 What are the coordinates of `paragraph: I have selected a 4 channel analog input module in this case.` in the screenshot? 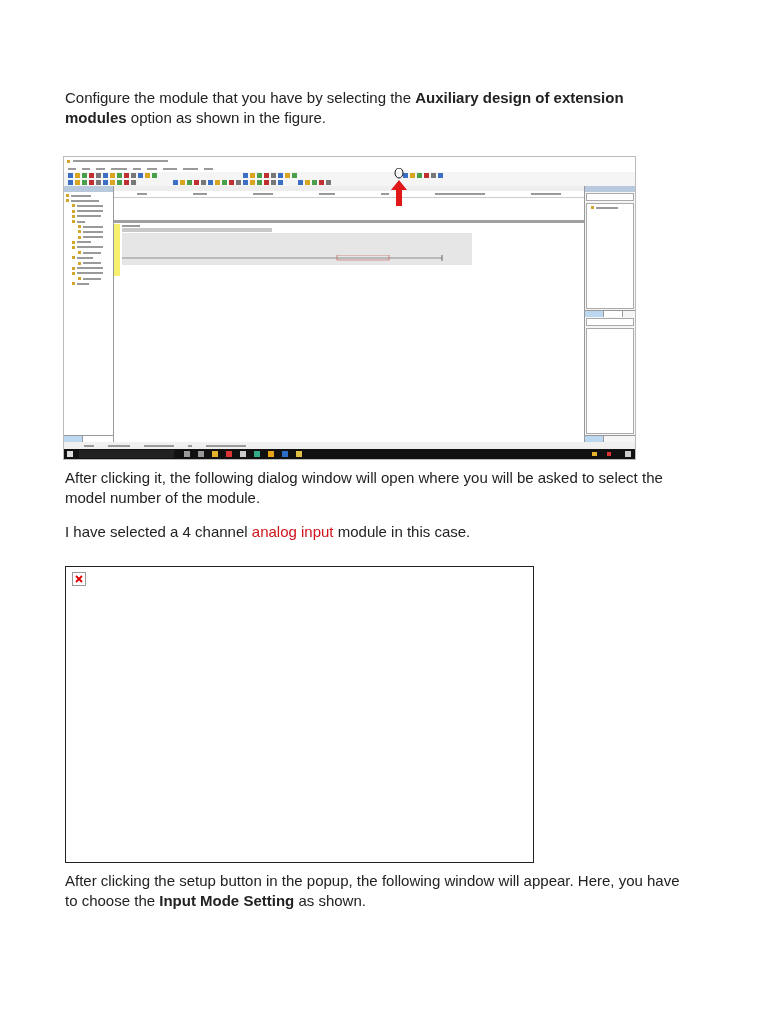 It's located at (268, 532).